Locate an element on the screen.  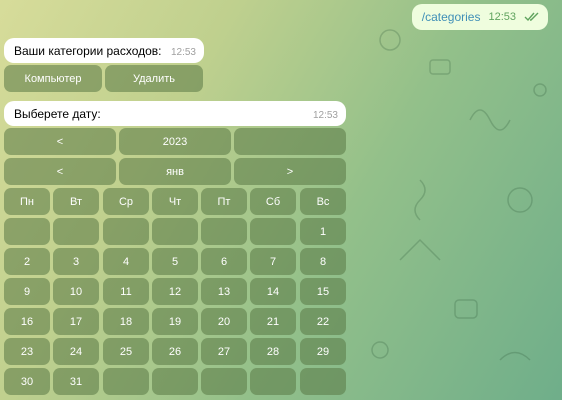
delete-button: Удалить is located at coordinates (154, 78).